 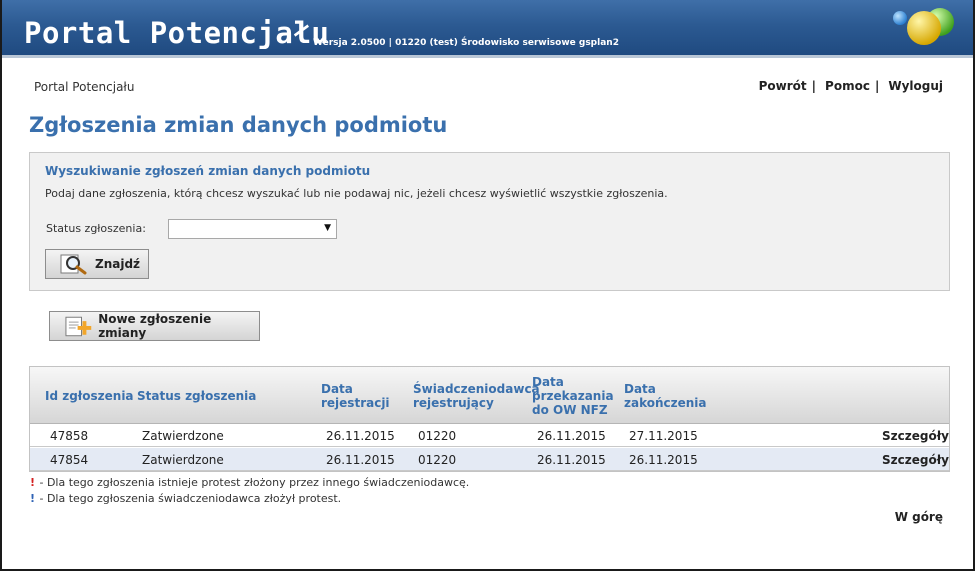 What do you see at coordinates (177, 33) in the screenshot?
I see `app-title: Portal Potencjału` at bounding box center [177, 33].